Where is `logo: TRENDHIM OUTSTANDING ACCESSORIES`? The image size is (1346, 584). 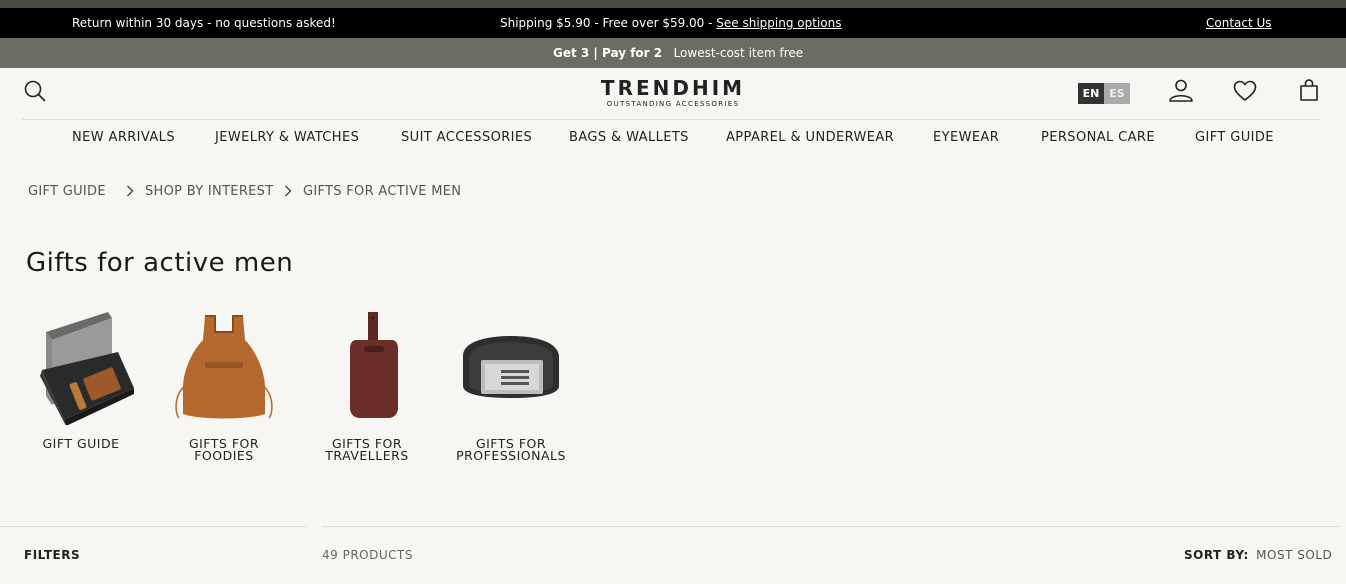 logo: TRENDHIM OUTSTANDING ACCESSORIES is located at coordinates (673, 93).